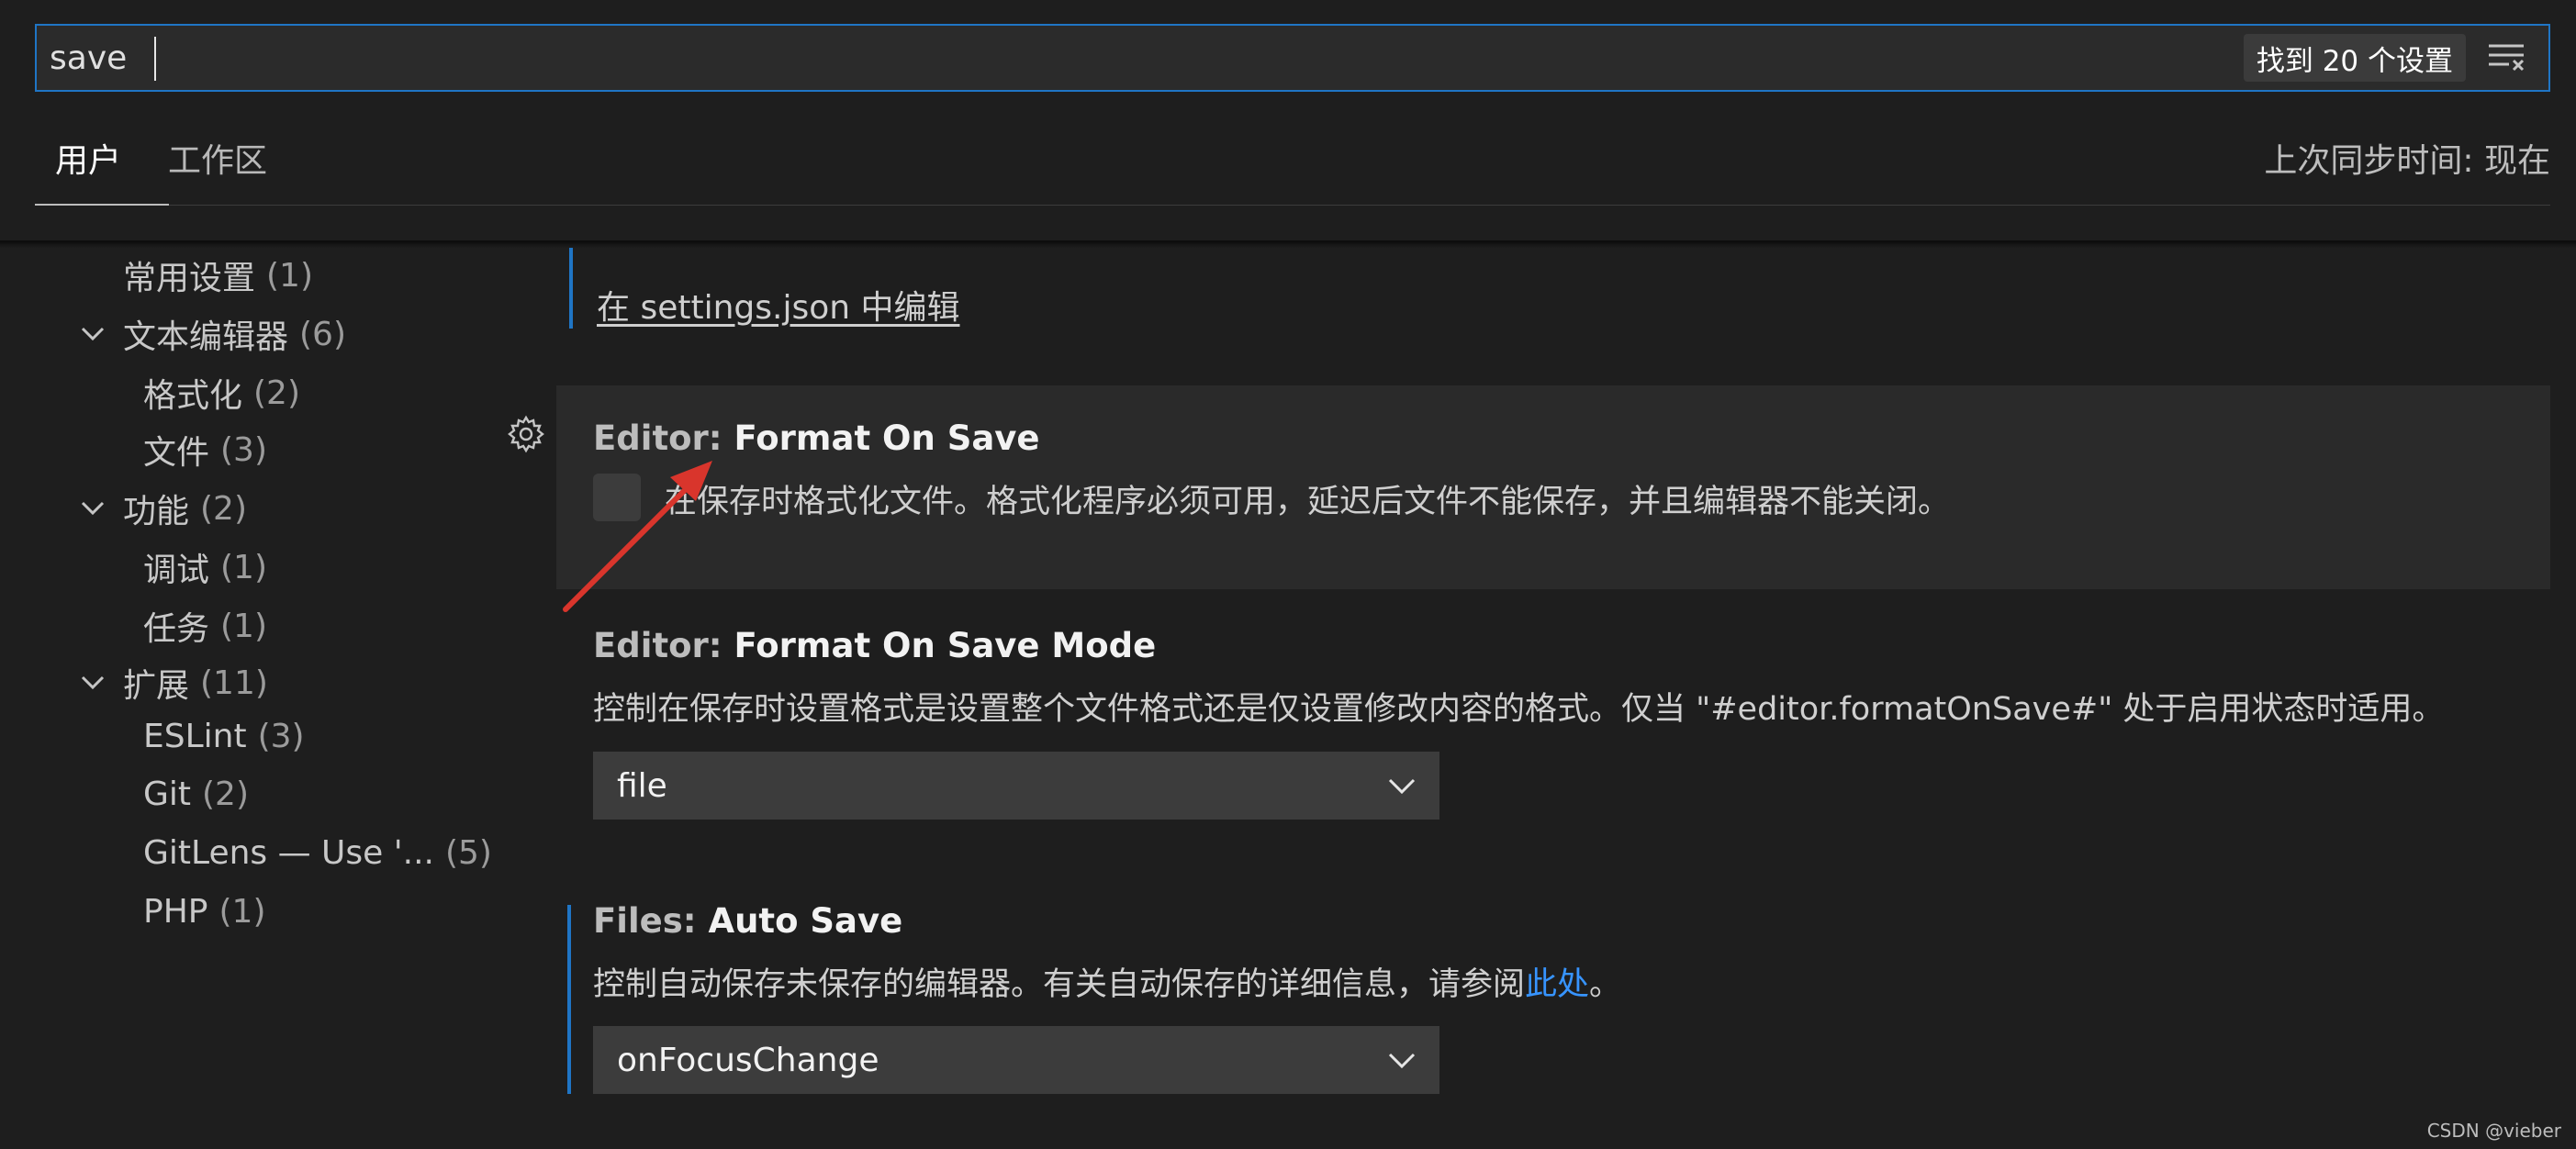 This screenshot has height=1149, width=2576. I want to click on setting-category: Editor:, so click(663, 645).